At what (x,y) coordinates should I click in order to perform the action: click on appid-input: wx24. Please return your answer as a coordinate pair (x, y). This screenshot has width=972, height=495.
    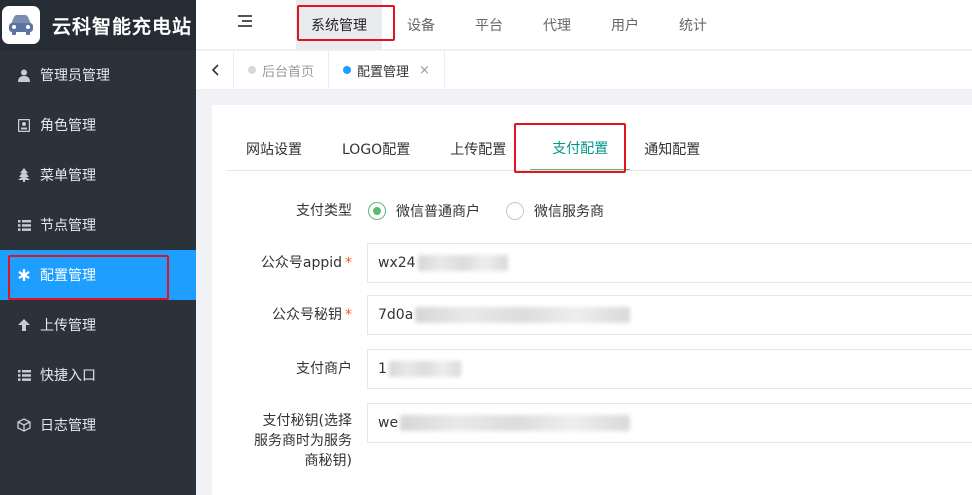
    Looking at the image, I should click on (669, 263).